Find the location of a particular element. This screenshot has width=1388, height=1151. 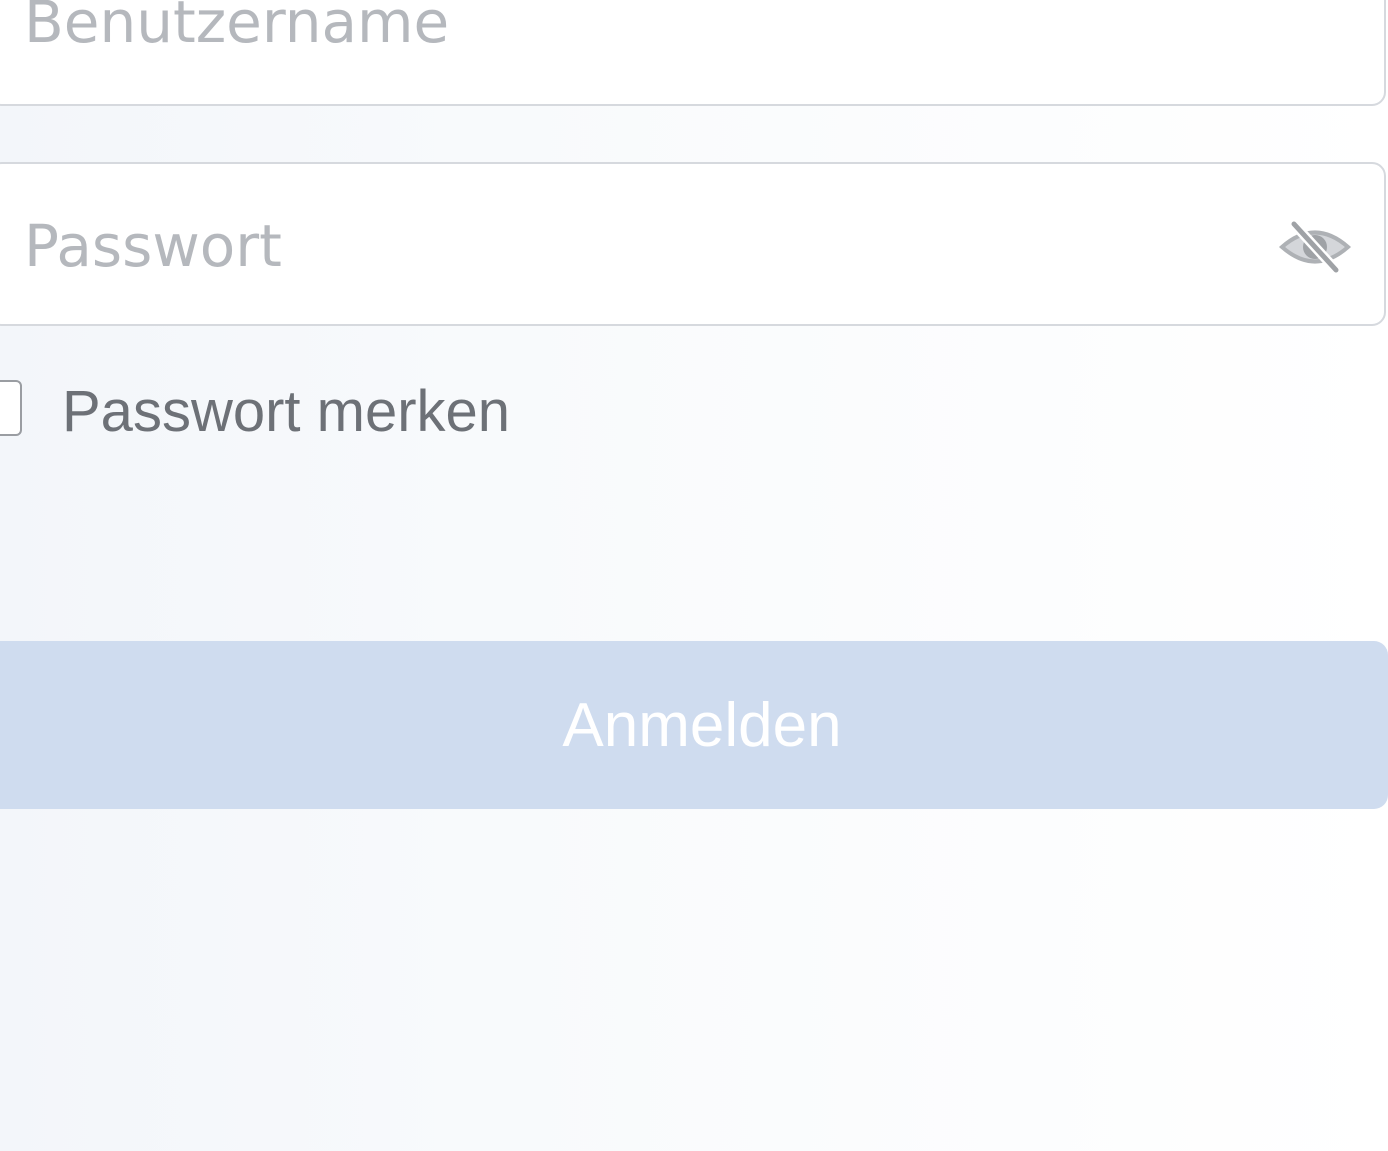

remember-password-checkbox is located at coordinates (11, 408).